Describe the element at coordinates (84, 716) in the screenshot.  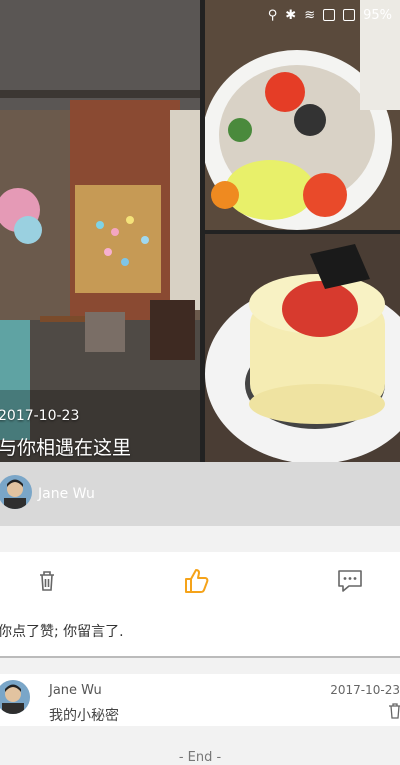
I see `comment-text: 我的小秘密` at that location.